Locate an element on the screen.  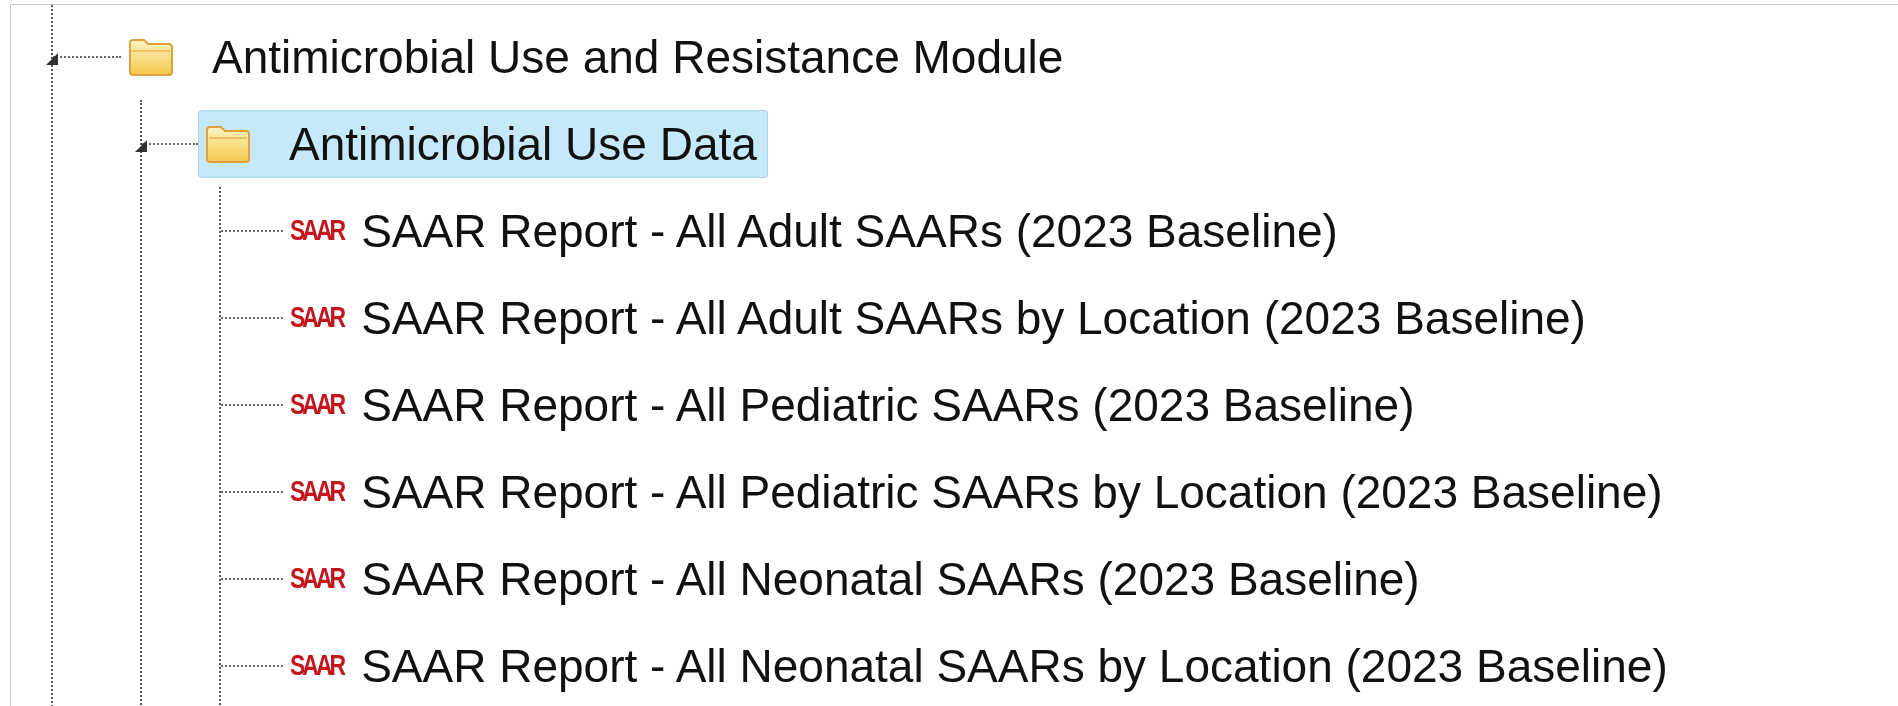
tree-item: SAAR SAAR Report - All Neonatal SAARs by Location (2023 Baseline) is located at coordinates (981, 665).